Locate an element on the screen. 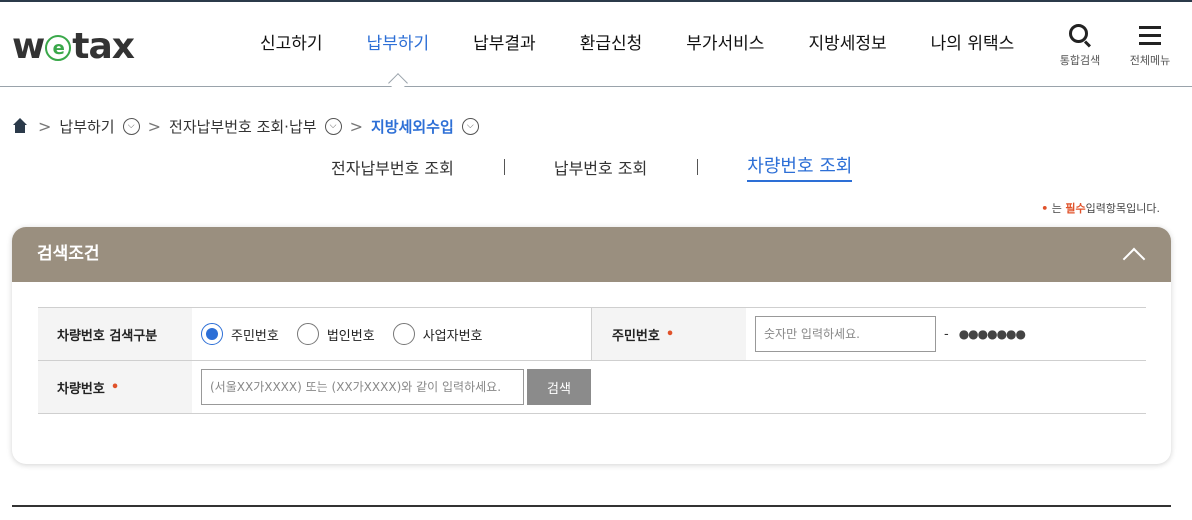 Image resolution: width=1192 pixels, height=520 pixels. required-note-post: 입력항목입니다. is located at coordinates (1122, 208).